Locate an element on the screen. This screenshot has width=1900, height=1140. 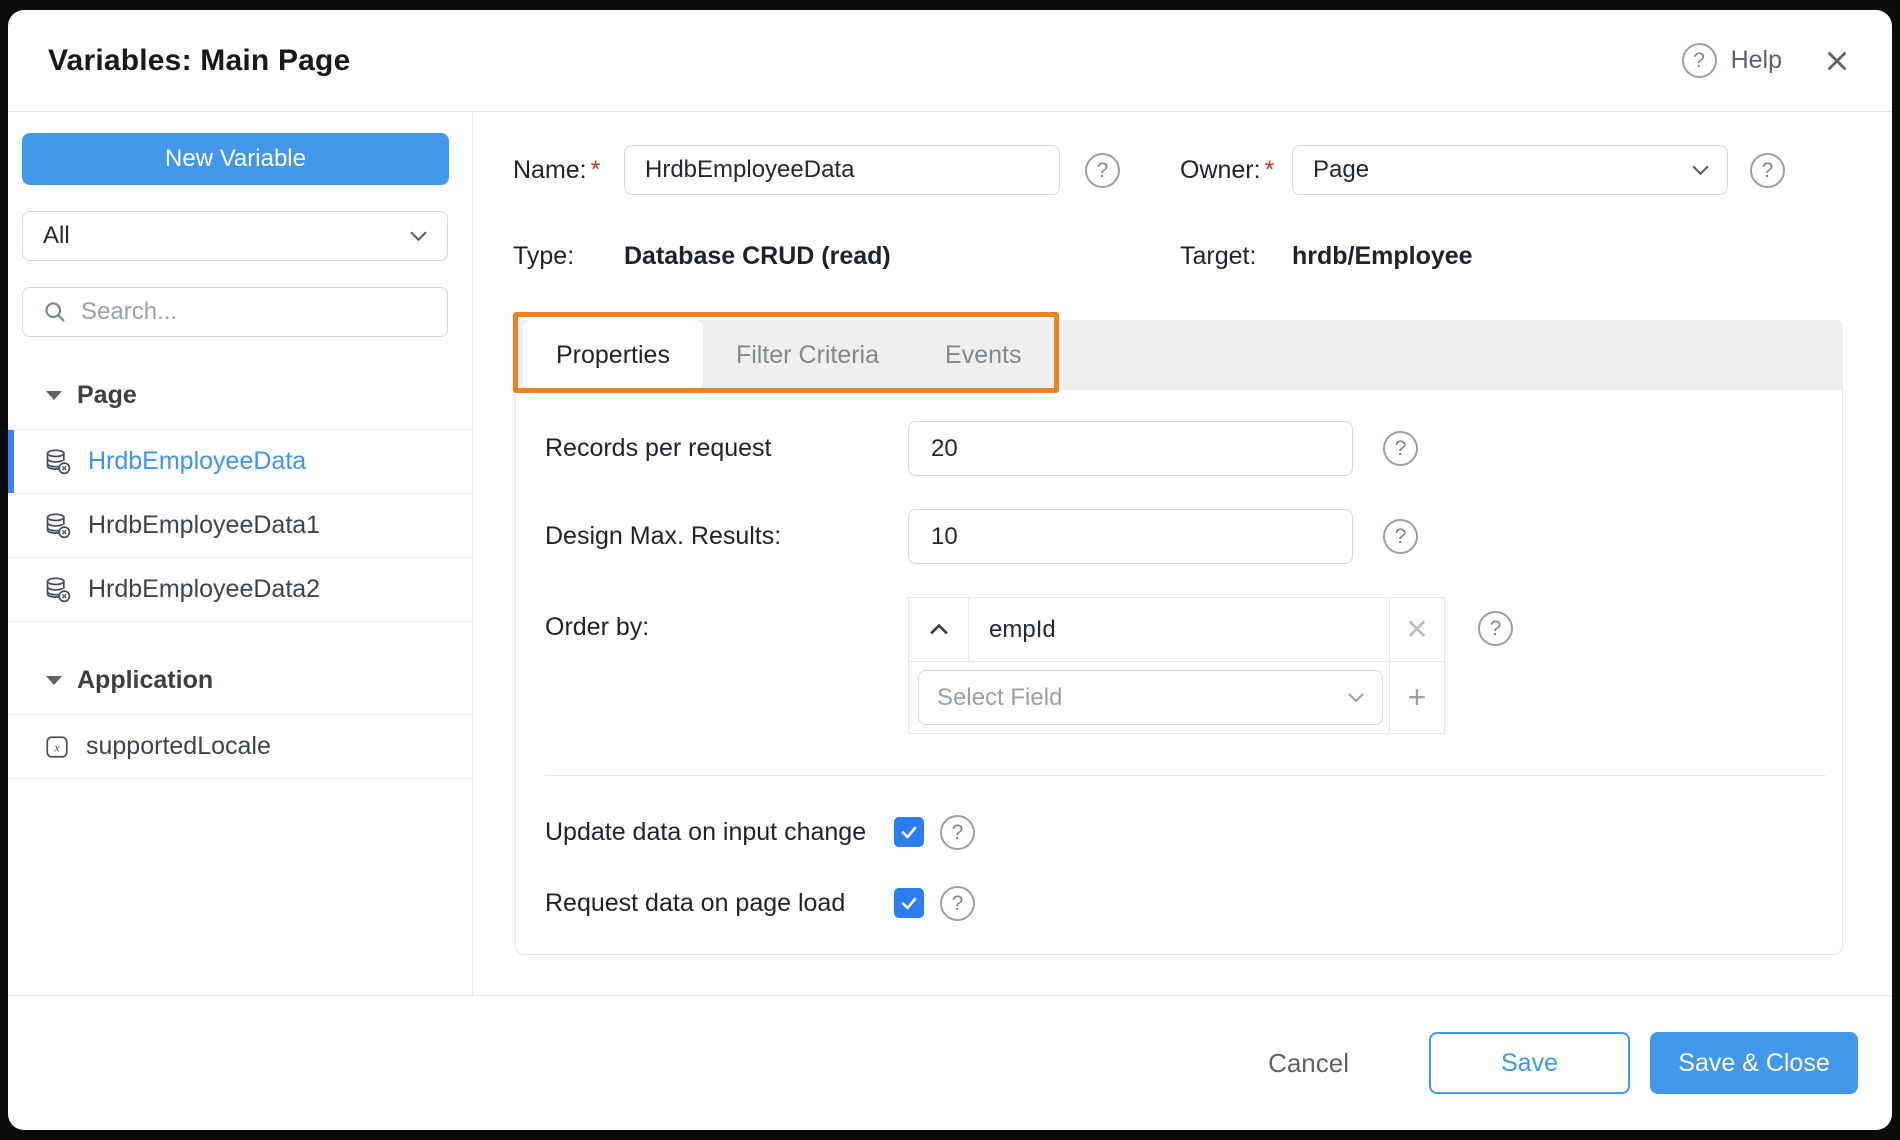
sidebar-item-hrdbemployeedata1: HrdbEmployeeData1 is located at coordinates (240, 525).